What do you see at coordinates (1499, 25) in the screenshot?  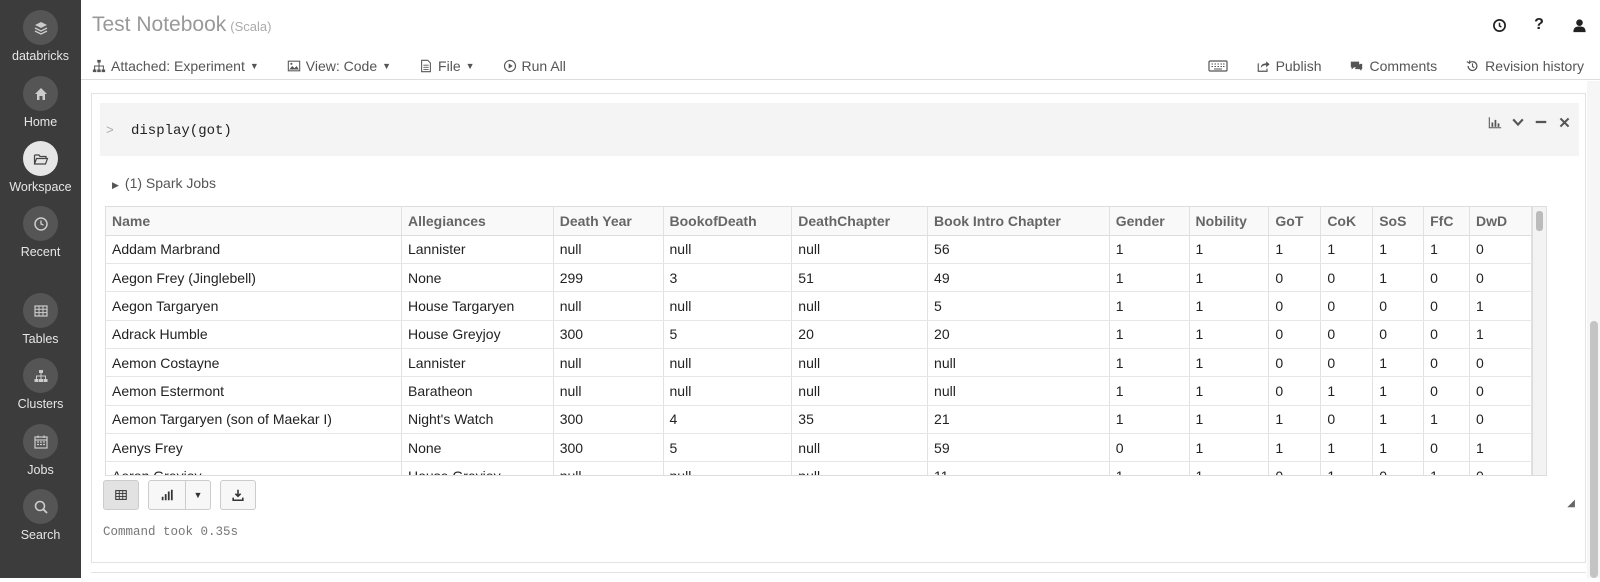 I see `history-clock-icon` at bounding box center [1499, 25].